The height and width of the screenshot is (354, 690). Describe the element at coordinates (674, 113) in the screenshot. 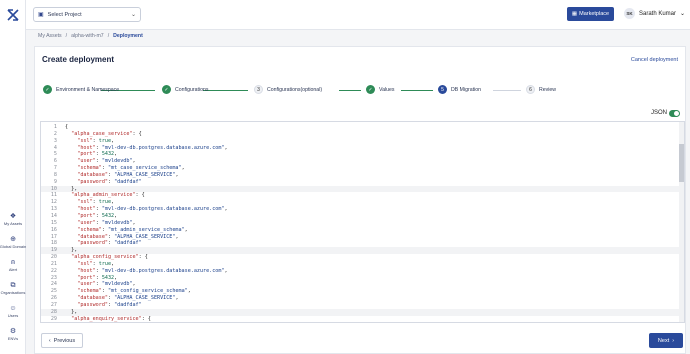

I see `json-toggle` at that location.